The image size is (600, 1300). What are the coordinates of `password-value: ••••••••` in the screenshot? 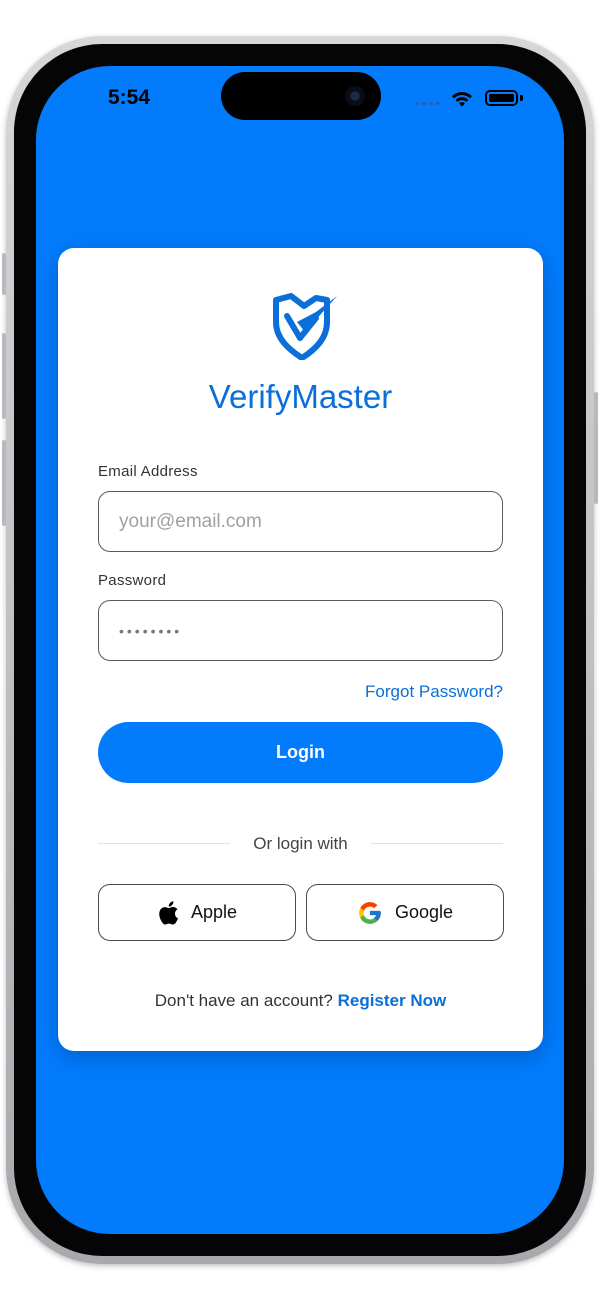 It's located at (151, 630).